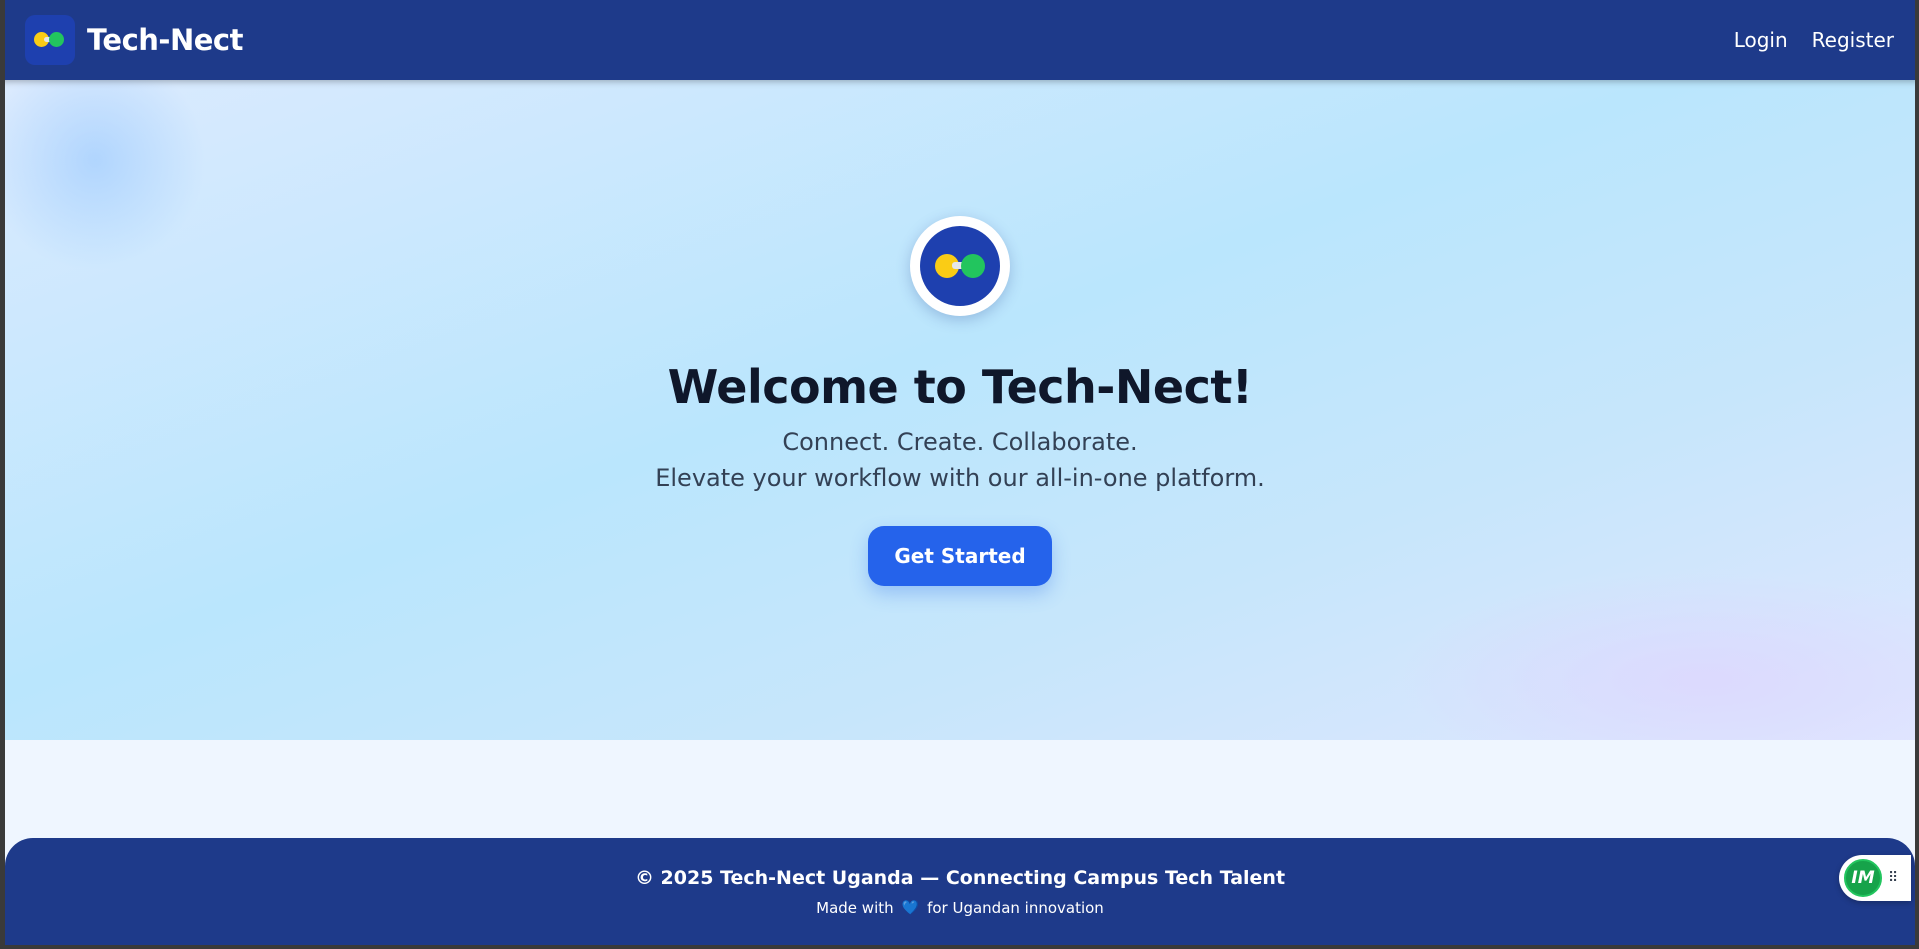 The width and height of the screenshot is (1919, 949). What do you see at coordinates (855, 908) in the screenshot?
I see `made-with-prefix: Made with` at bounding box center [855, 908].